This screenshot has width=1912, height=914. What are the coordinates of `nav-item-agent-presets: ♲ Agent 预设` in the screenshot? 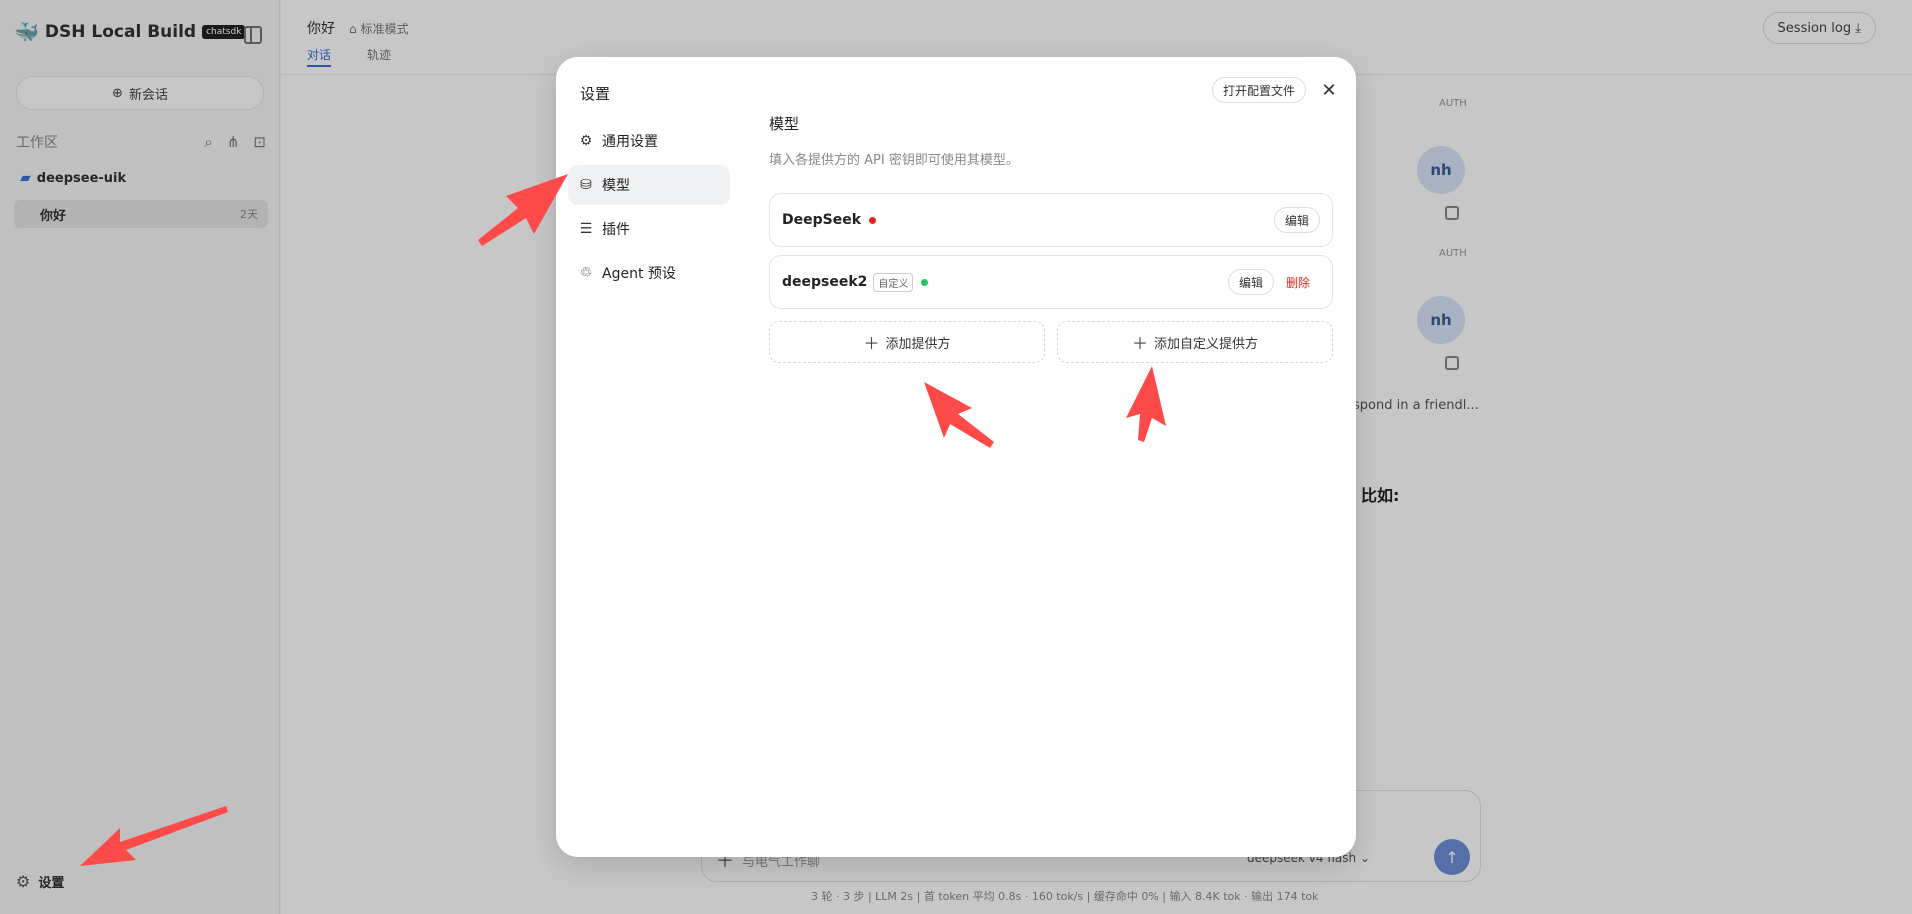 It's located at (649, 273).